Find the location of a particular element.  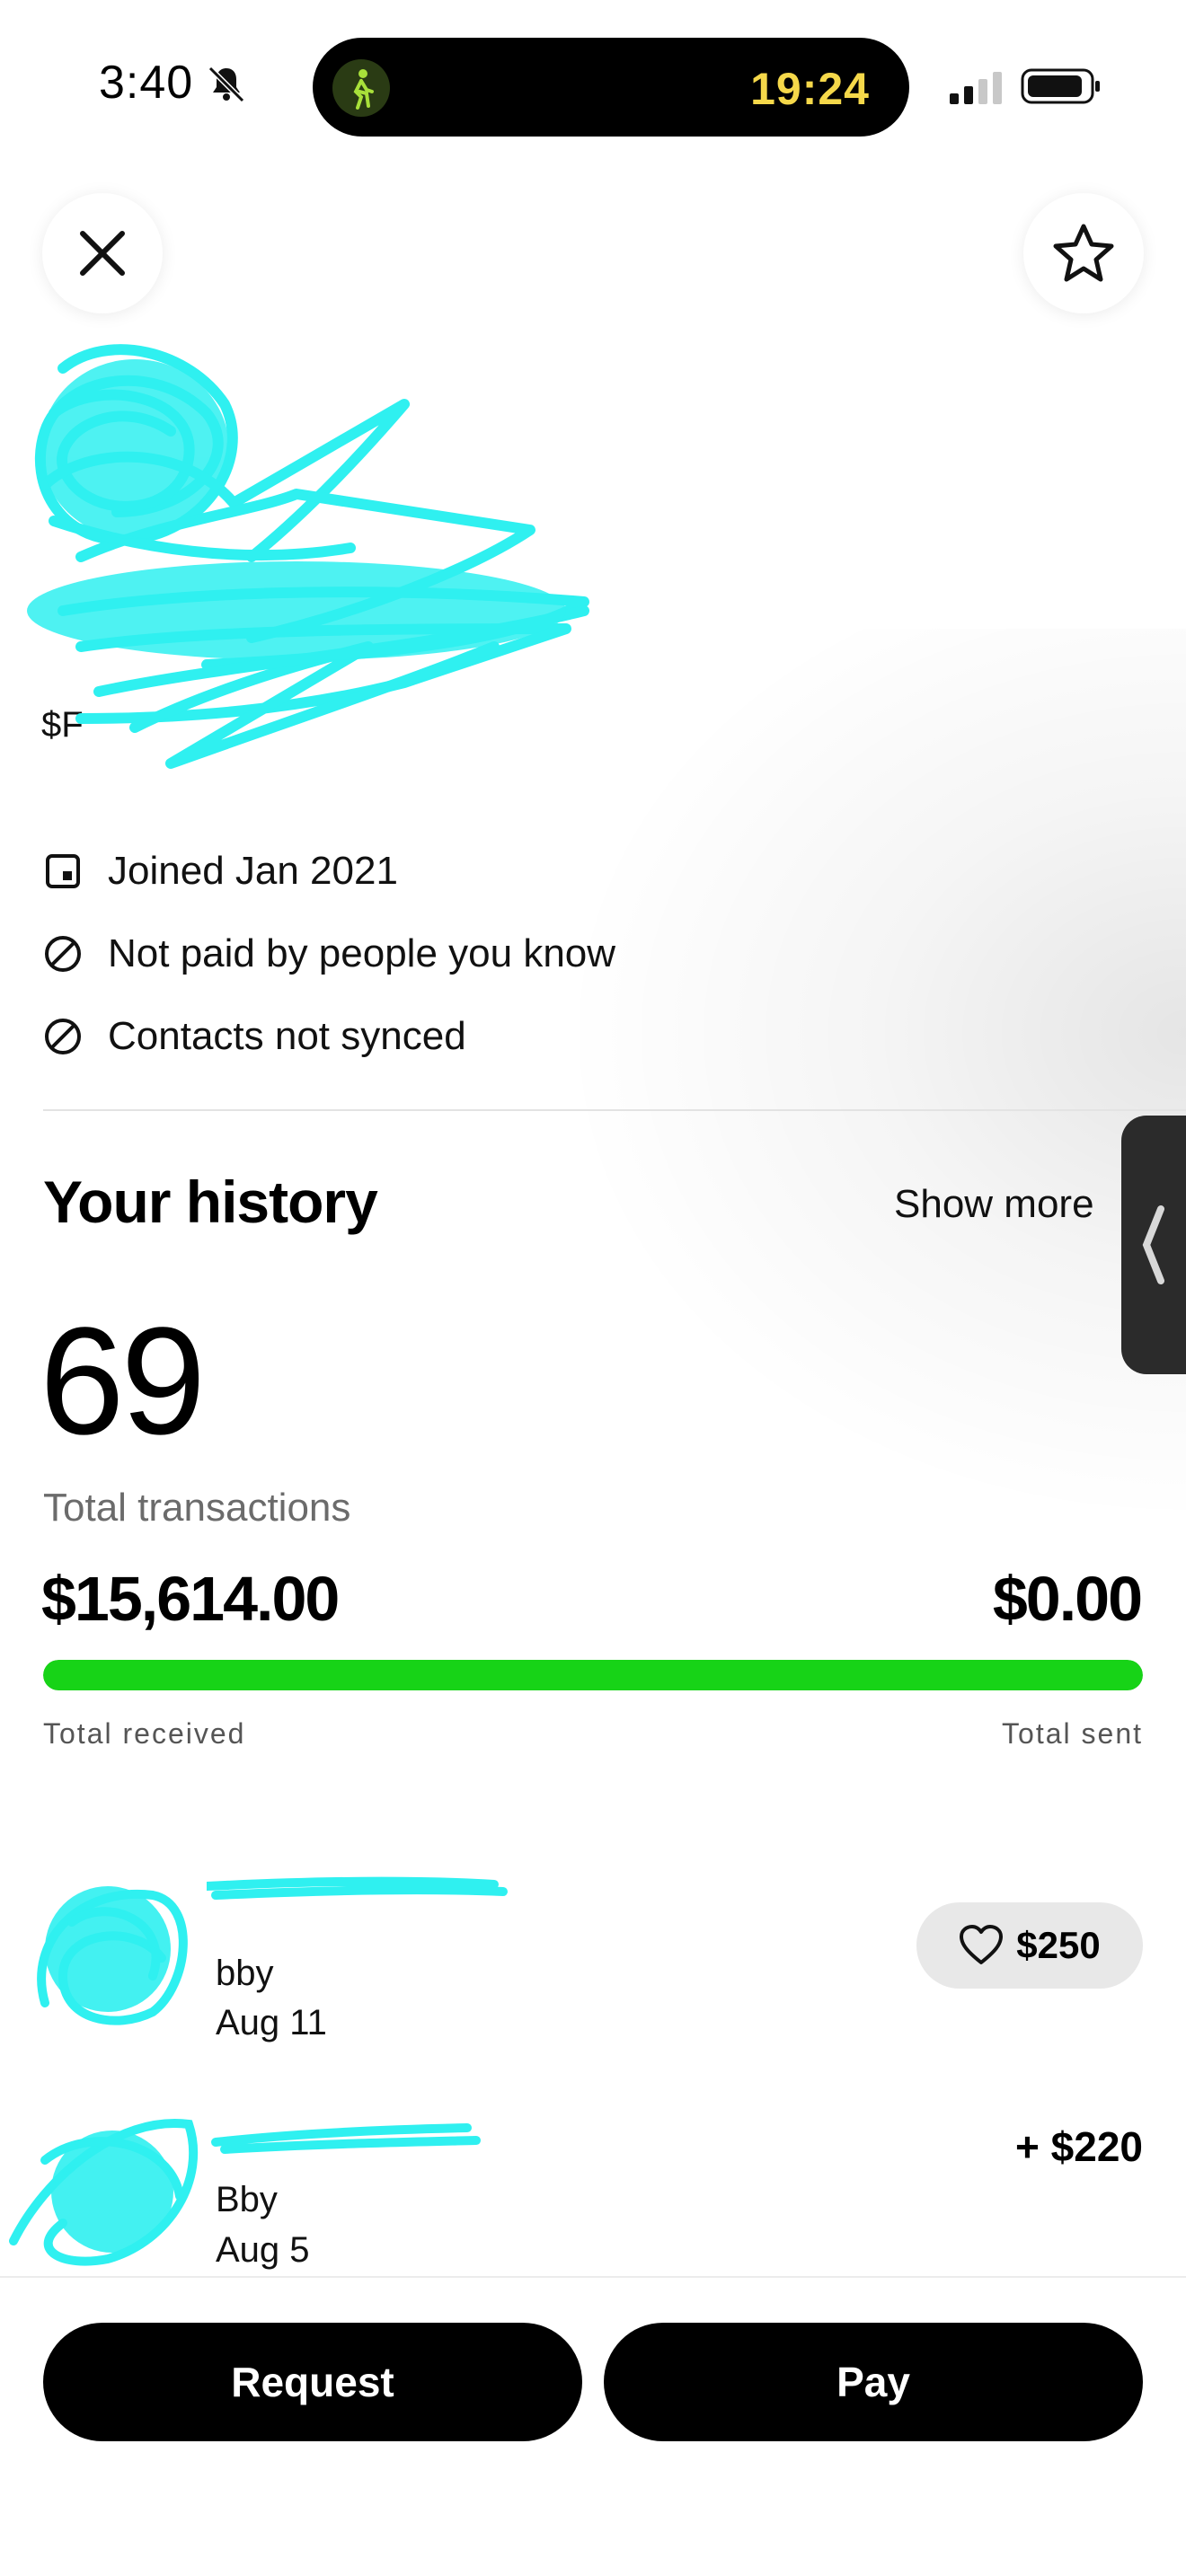

total-sent-label: Total sent is located at coordinates (1072, 1733).